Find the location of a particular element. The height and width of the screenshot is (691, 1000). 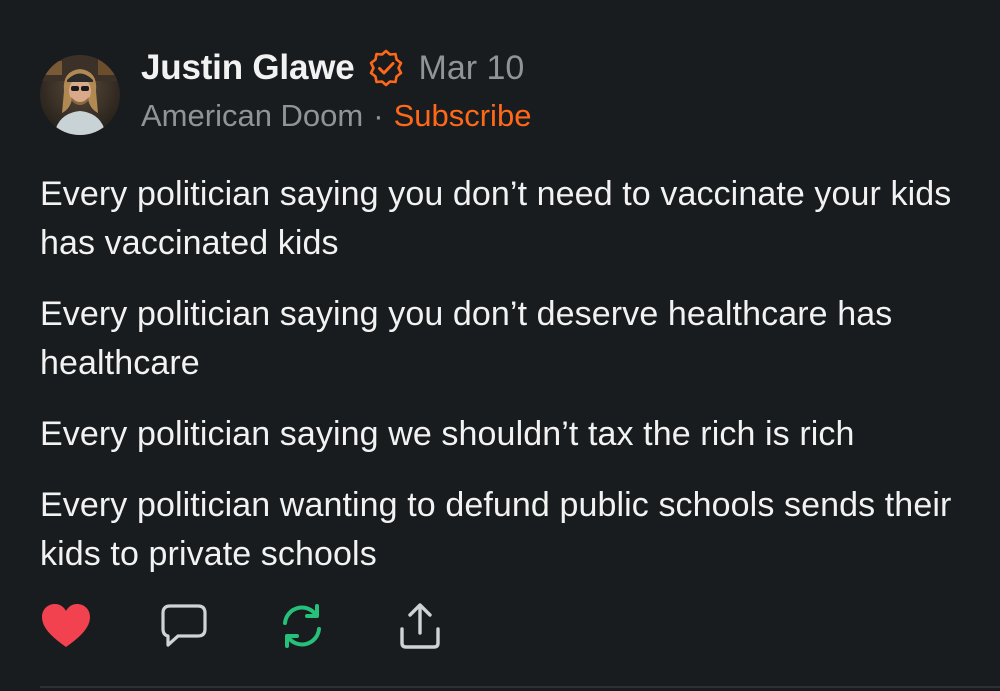

share-icon is located at coordinates (420, 626).